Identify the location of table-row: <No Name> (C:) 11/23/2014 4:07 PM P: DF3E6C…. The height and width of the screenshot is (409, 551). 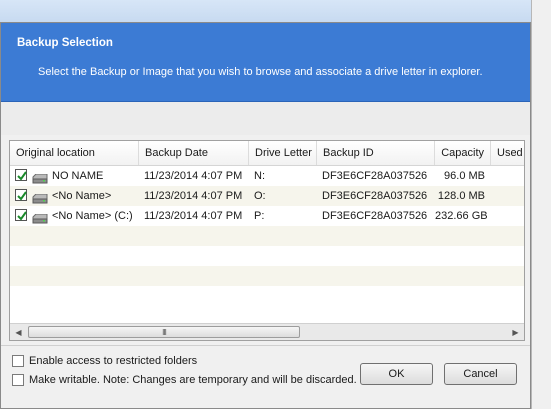
(267, 216).